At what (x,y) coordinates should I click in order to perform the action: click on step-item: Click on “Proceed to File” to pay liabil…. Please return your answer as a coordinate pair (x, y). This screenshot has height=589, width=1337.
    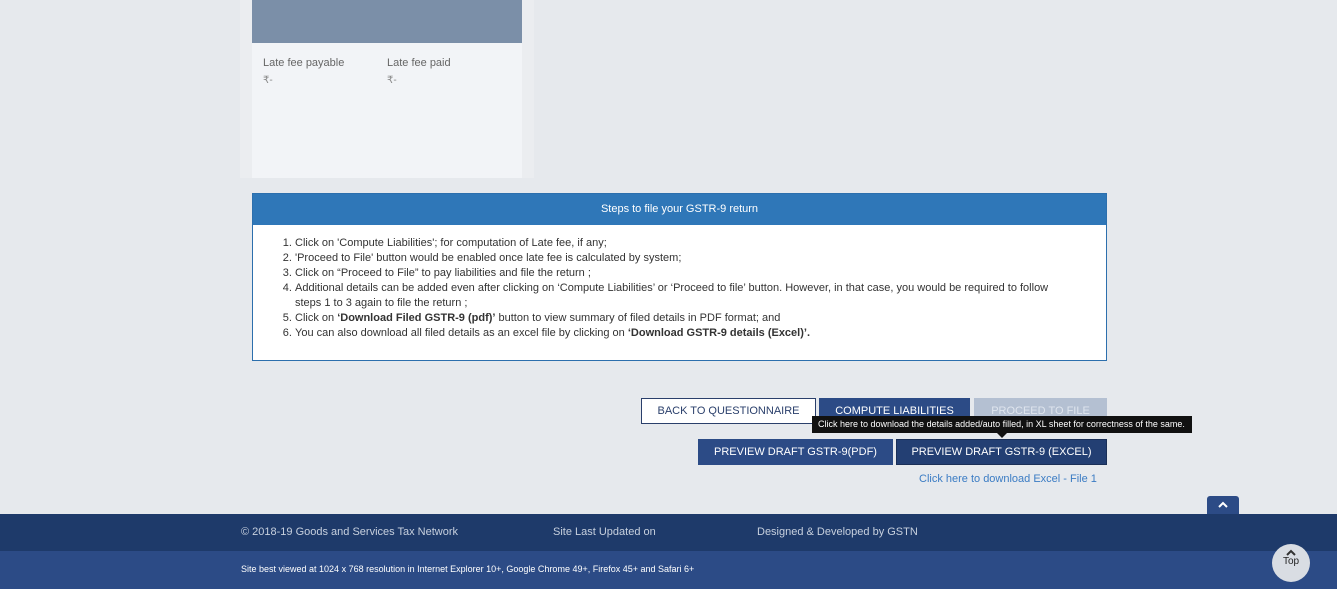
    Looking at the image, I should click on (685, 273).